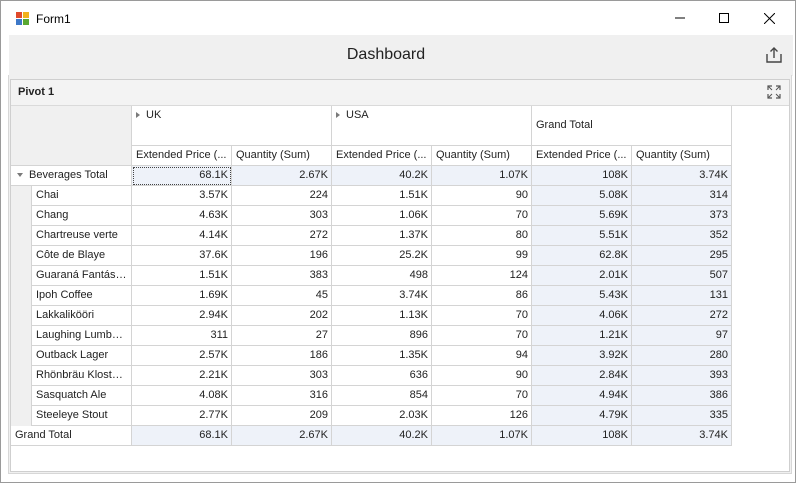 The width and height of the screenshot is (798, 485). I want to click on data-cell: 3.92K, so click(582, 356).